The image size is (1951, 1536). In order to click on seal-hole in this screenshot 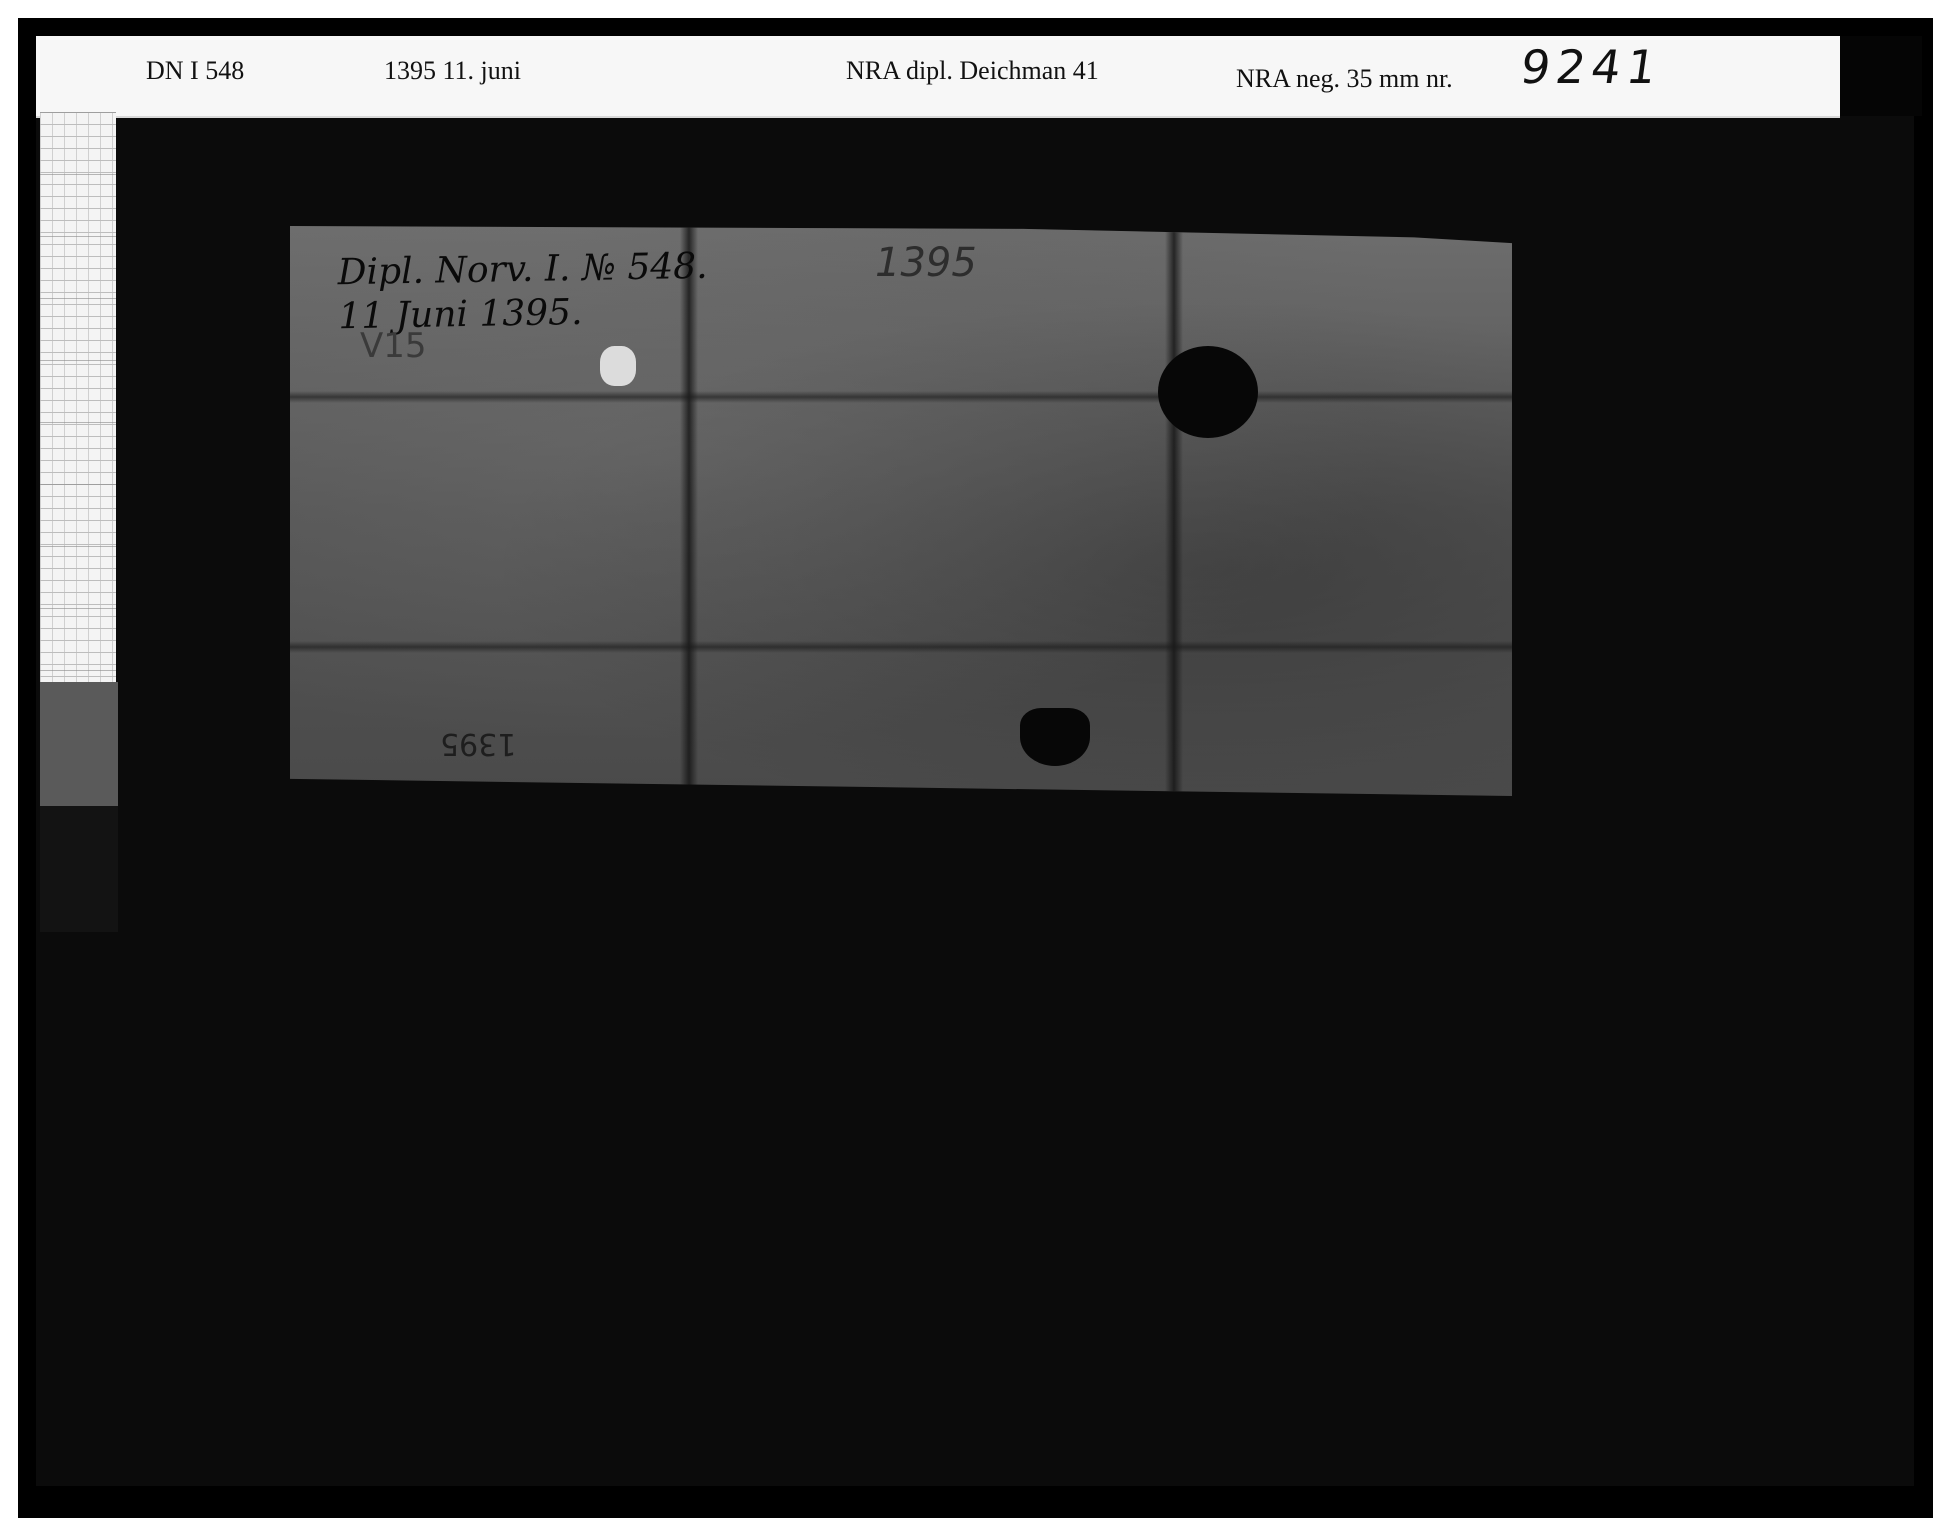, I will do `click(1208, 392)`.